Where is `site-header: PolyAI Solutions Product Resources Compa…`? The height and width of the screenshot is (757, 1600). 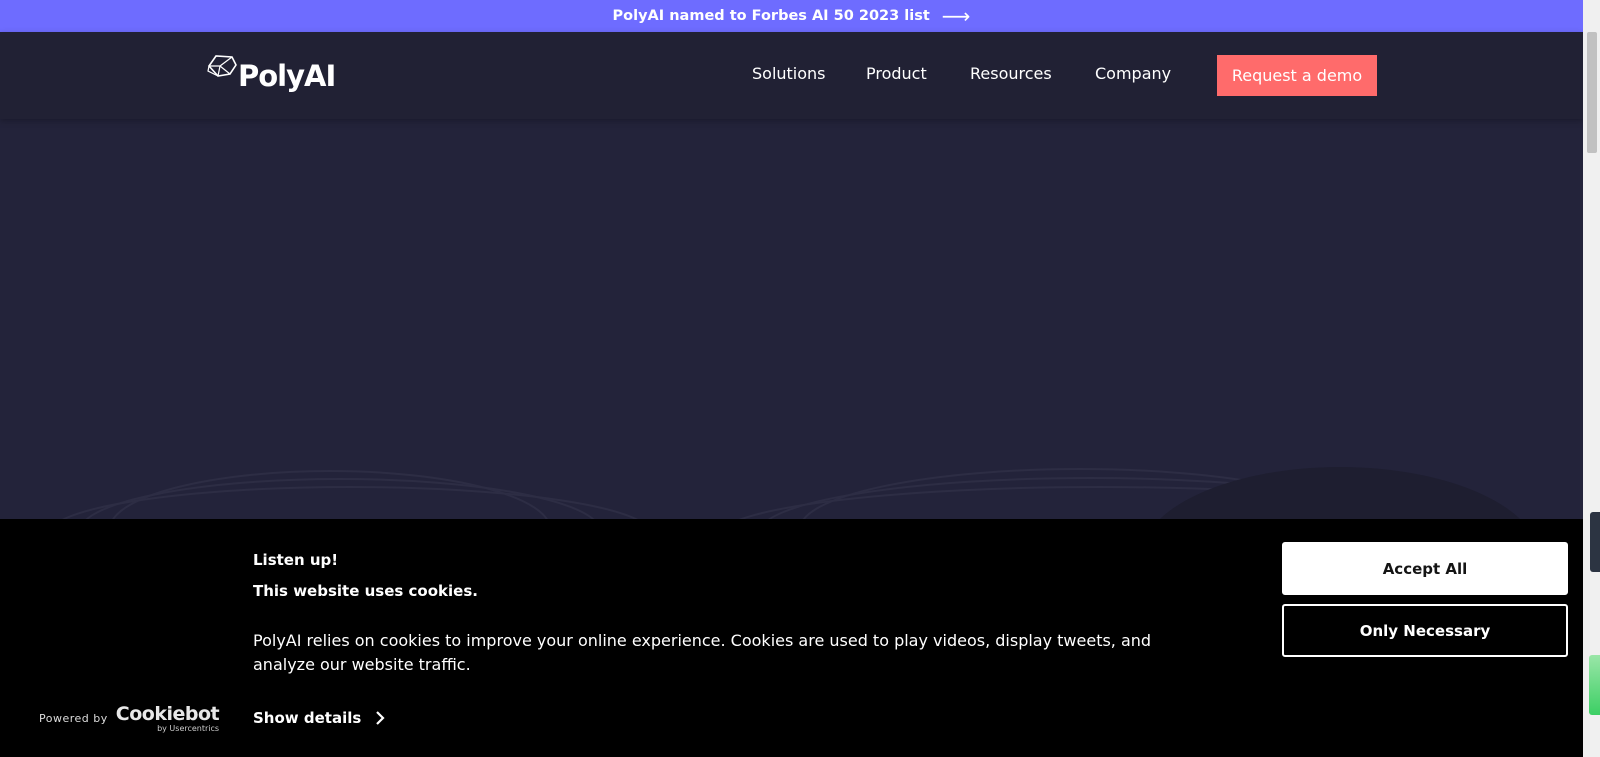
site-header: PolyAI Solutions Product Resources Compa… is located at coordinates (791, 75).